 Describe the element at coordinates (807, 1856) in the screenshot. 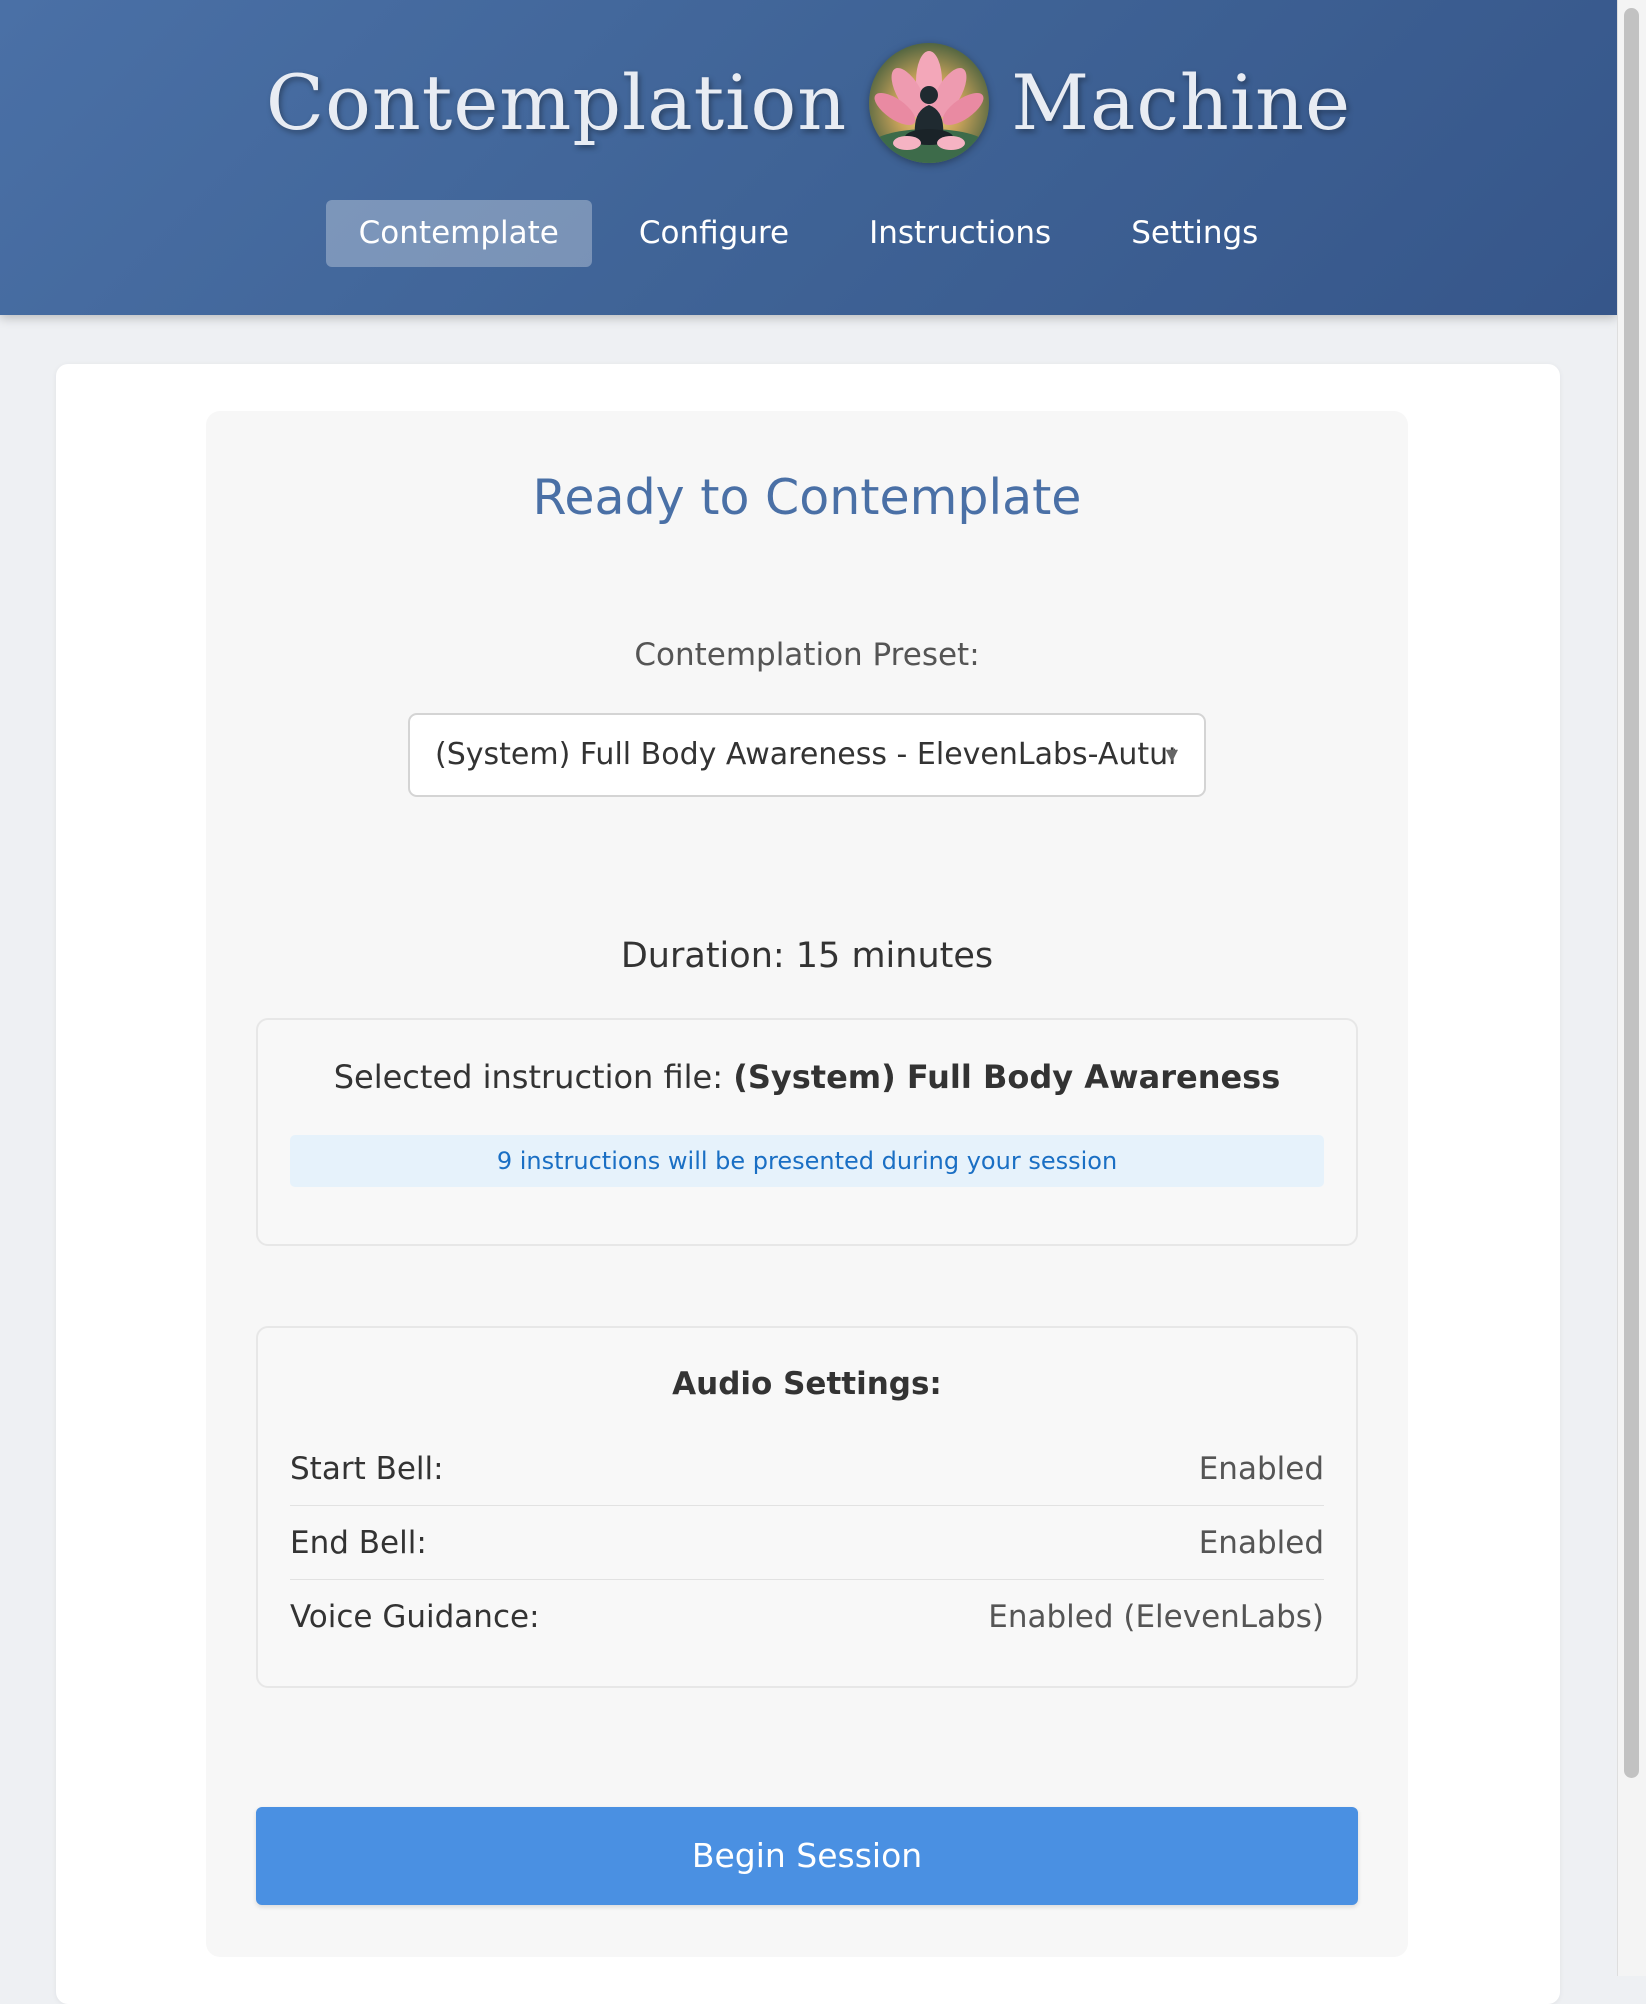

I see `begin-session-button: Begin Session` at that location.